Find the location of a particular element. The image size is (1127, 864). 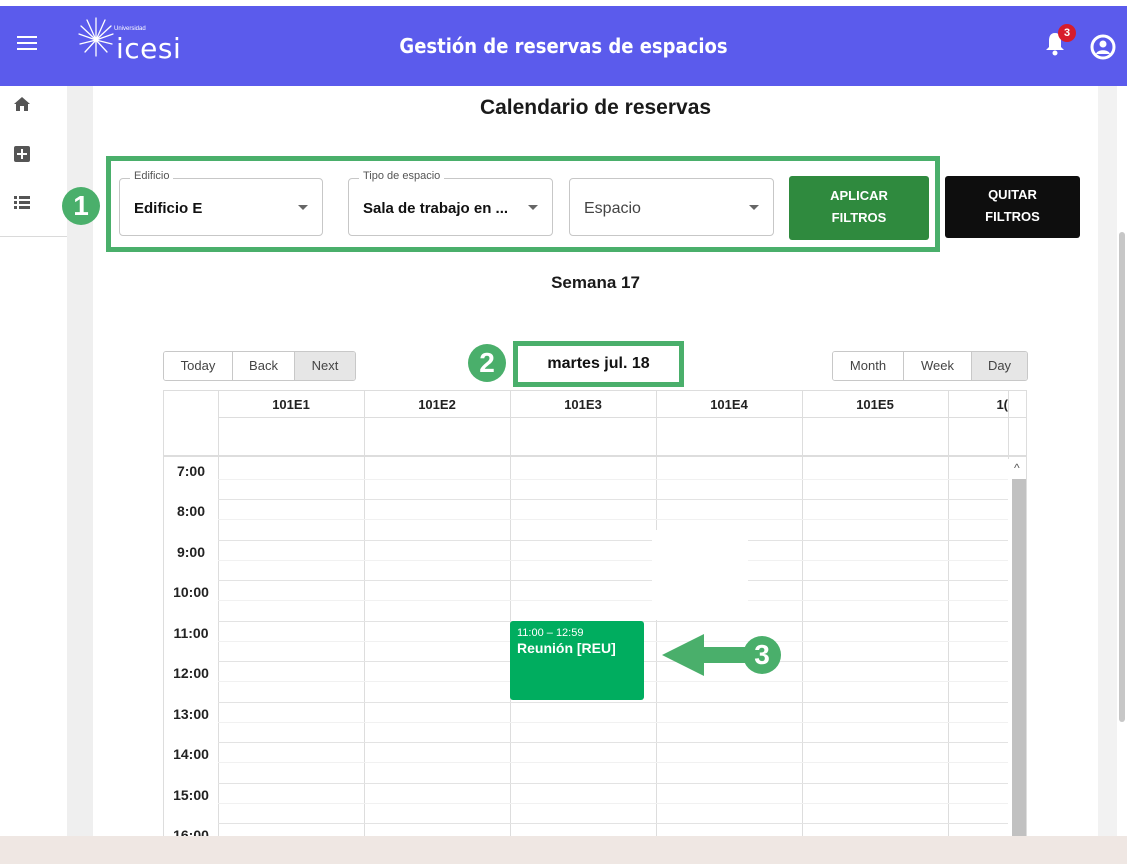

apply-filters-button: APLICAR FILTROS is located at coordinates (859, 208).